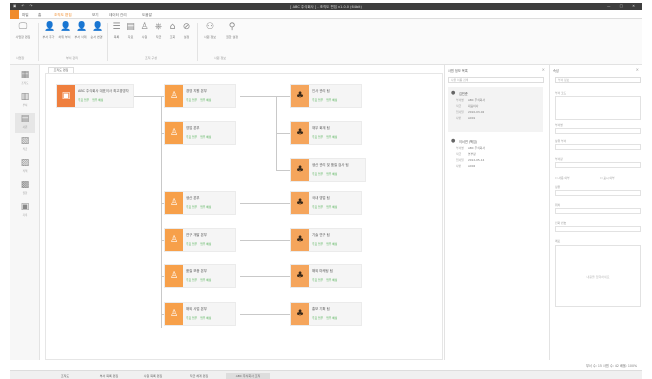 The width and height of the screenshot is (652, 379). I want to click on bottom-tab-active: ABC 주식회사 조직, so click(248, 375).